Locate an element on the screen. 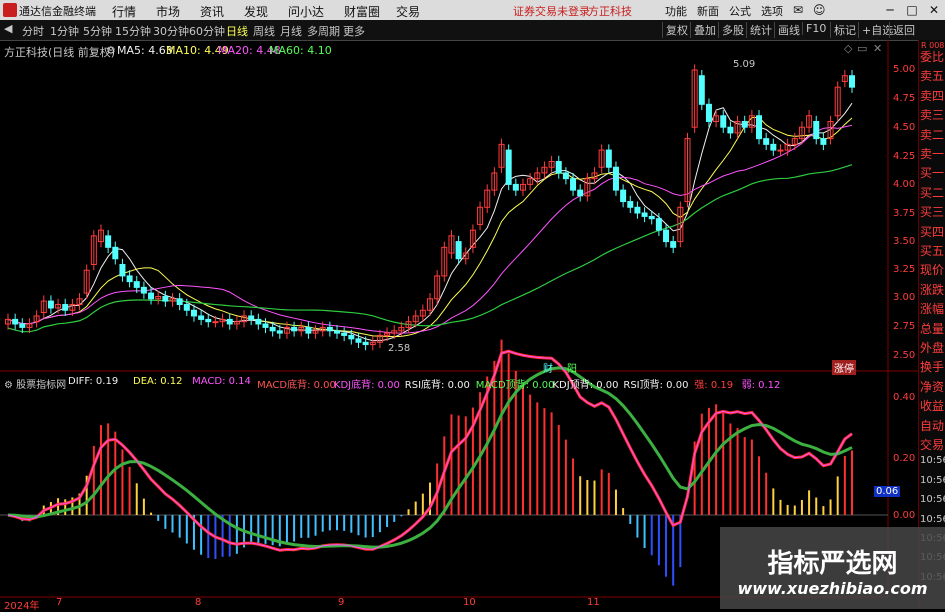  side-panel-item: 卖二 is located at coordinates (932, 134).